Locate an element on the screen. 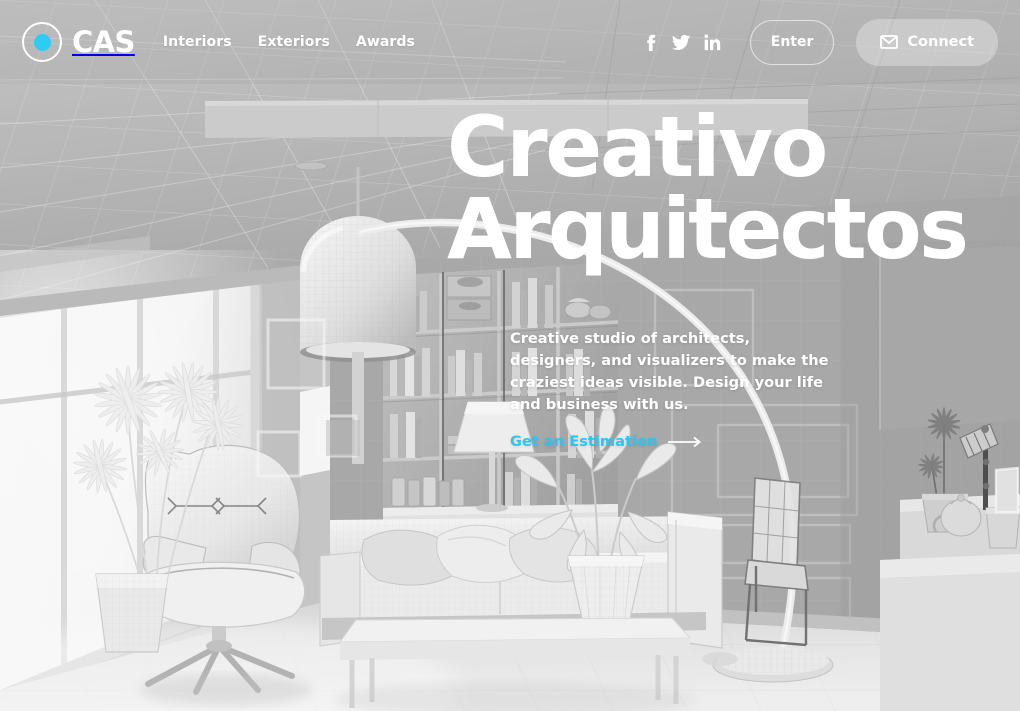 This screenshot has width=1020, height=711. circle-dot-icon is located at coordinates (42, 42).